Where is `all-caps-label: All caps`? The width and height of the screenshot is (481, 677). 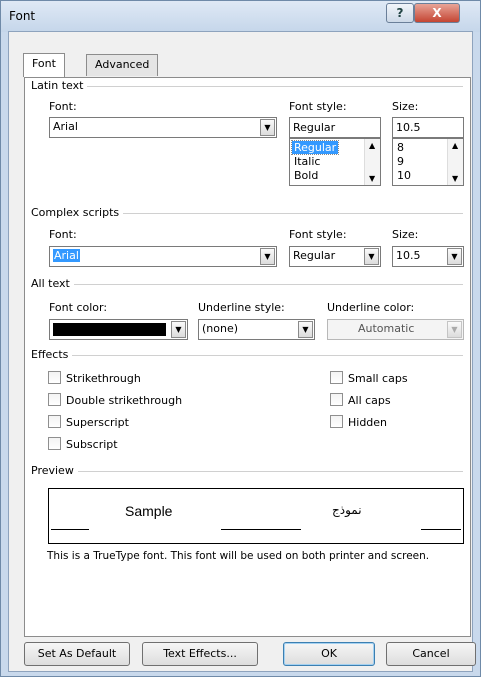
all-caps-label: All caps is located at coordinates (369, 400).